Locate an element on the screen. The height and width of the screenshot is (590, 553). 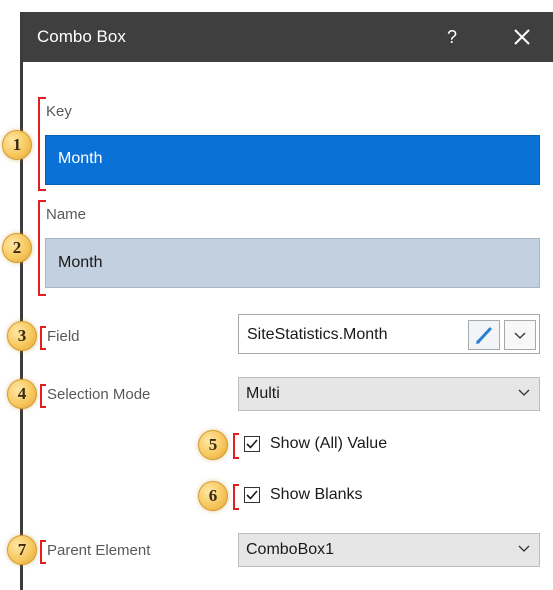
close-button is located at coordinates (522, 37).